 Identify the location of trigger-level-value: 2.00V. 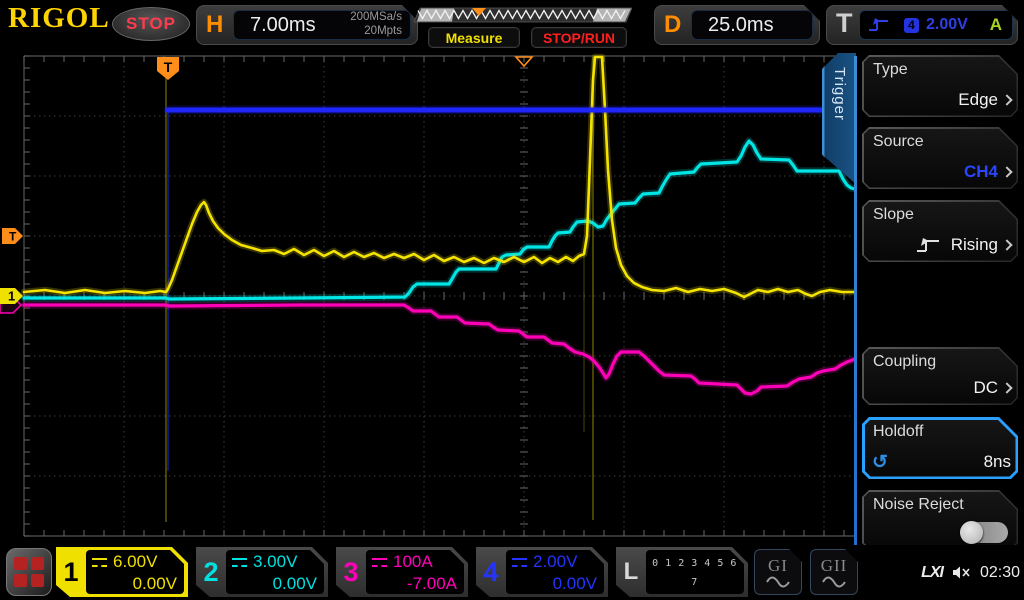
(947, 24).